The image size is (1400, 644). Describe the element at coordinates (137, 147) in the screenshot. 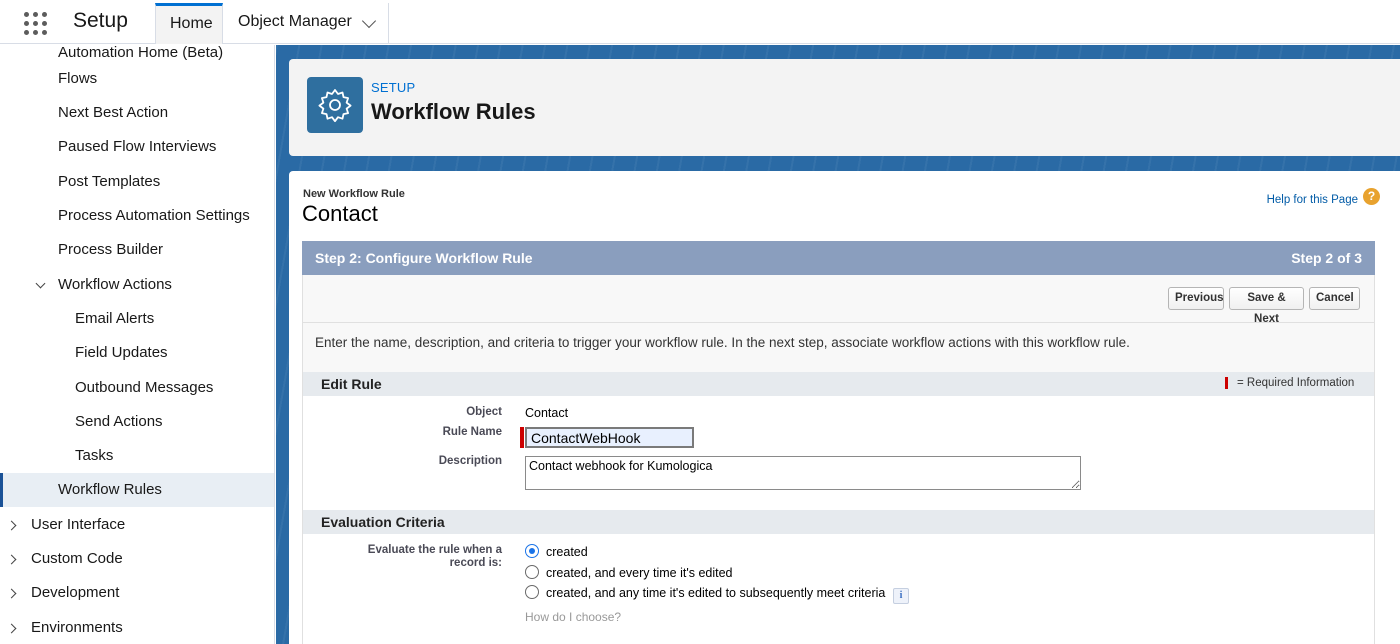

I see `sidebar-item-paused-flow-interviews: Paused Flow Interviews` at that location.